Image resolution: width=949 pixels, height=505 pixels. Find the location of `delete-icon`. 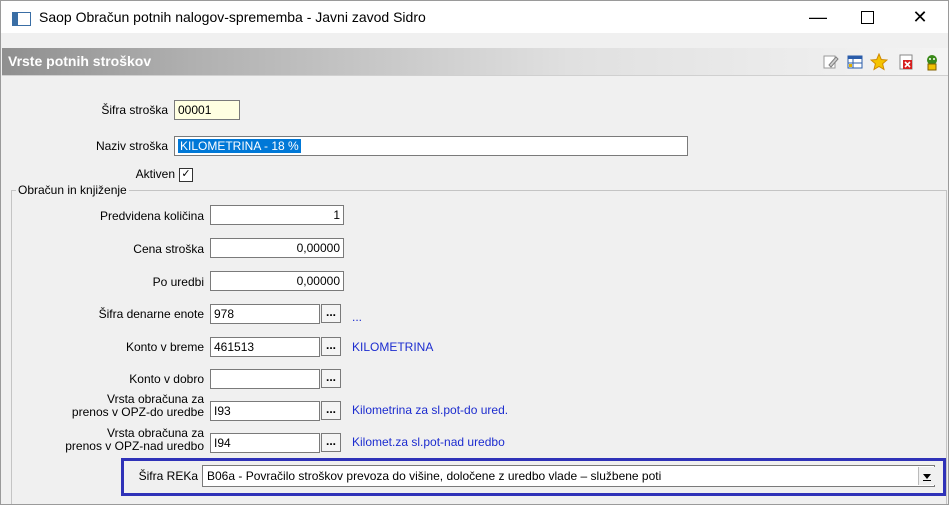

delete-icon is located at coordinates (906, 62).